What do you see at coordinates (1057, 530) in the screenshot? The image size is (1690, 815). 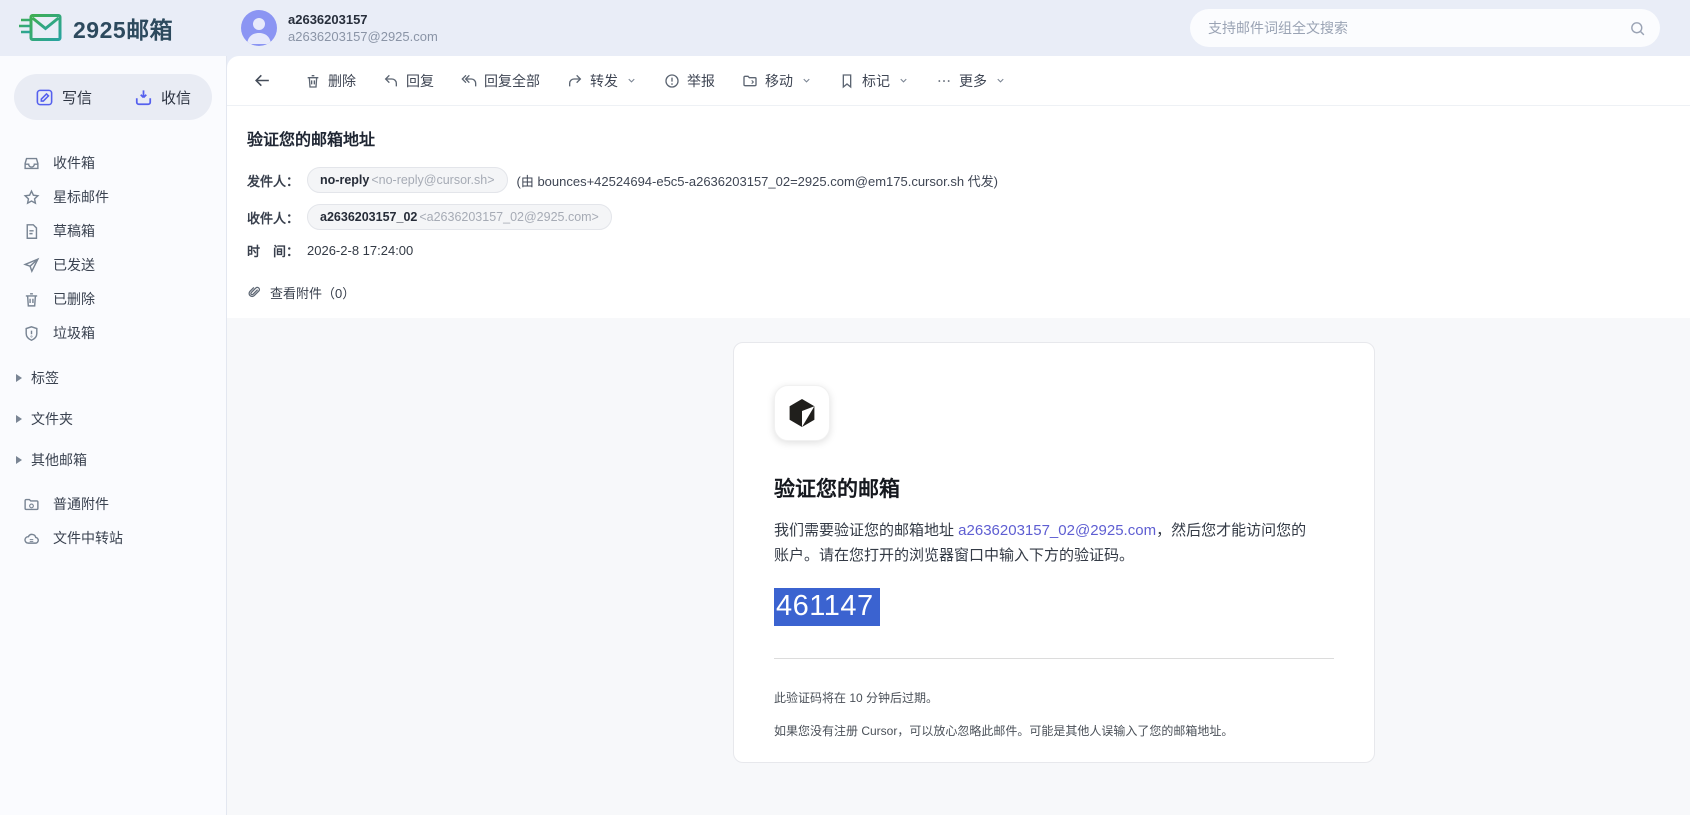 I see `email-address-link: a2636203157_02@2925.com` at bounding box center [1057, 530].